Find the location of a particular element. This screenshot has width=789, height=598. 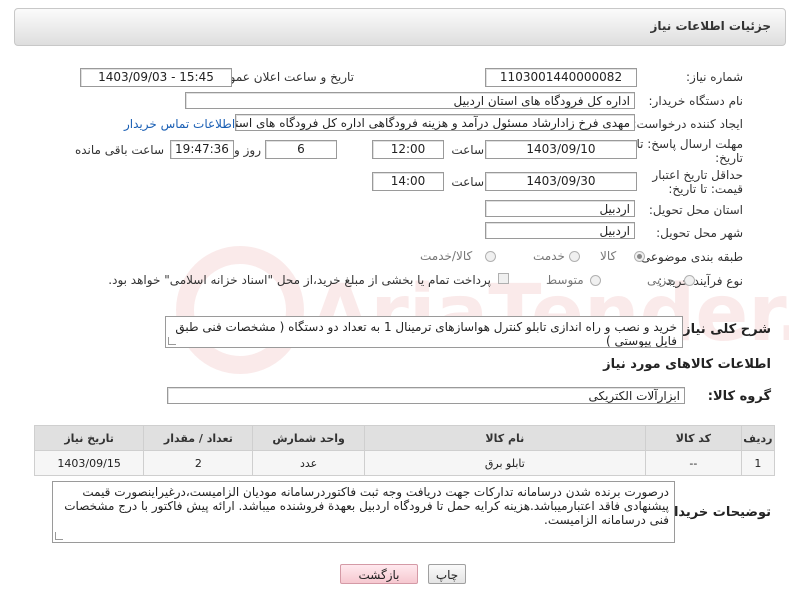

col-need-date: تاریخ نیاز is located at coordinates (89, 438).